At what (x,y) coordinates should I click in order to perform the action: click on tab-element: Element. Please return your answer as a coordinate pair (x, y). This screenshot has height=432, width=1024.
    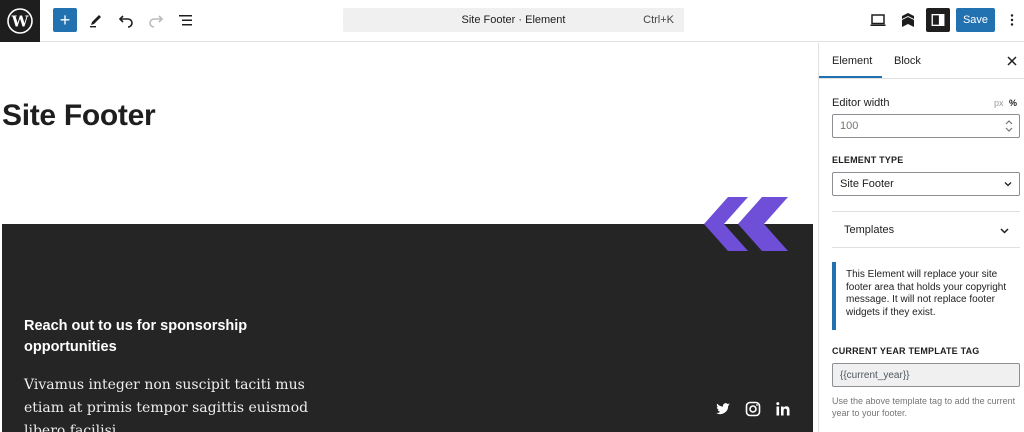
    Looking at the image, I should click on (852, 61).